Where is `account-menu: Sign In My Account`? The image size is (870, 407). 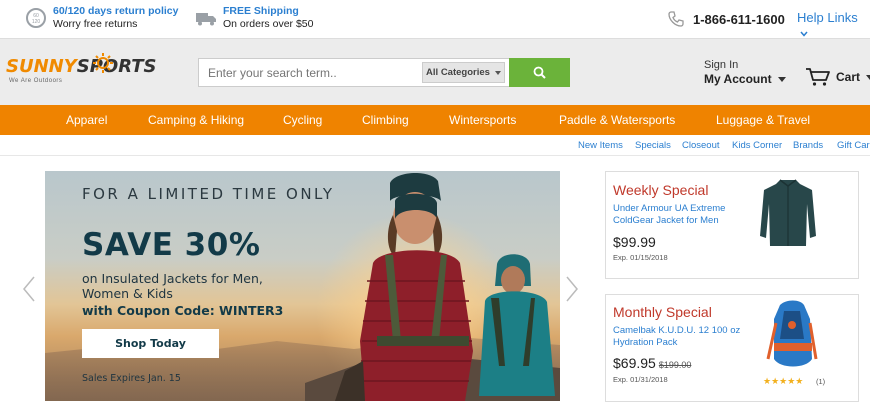
account-menu: Sign In My Account is located at coordinates (745, 73).